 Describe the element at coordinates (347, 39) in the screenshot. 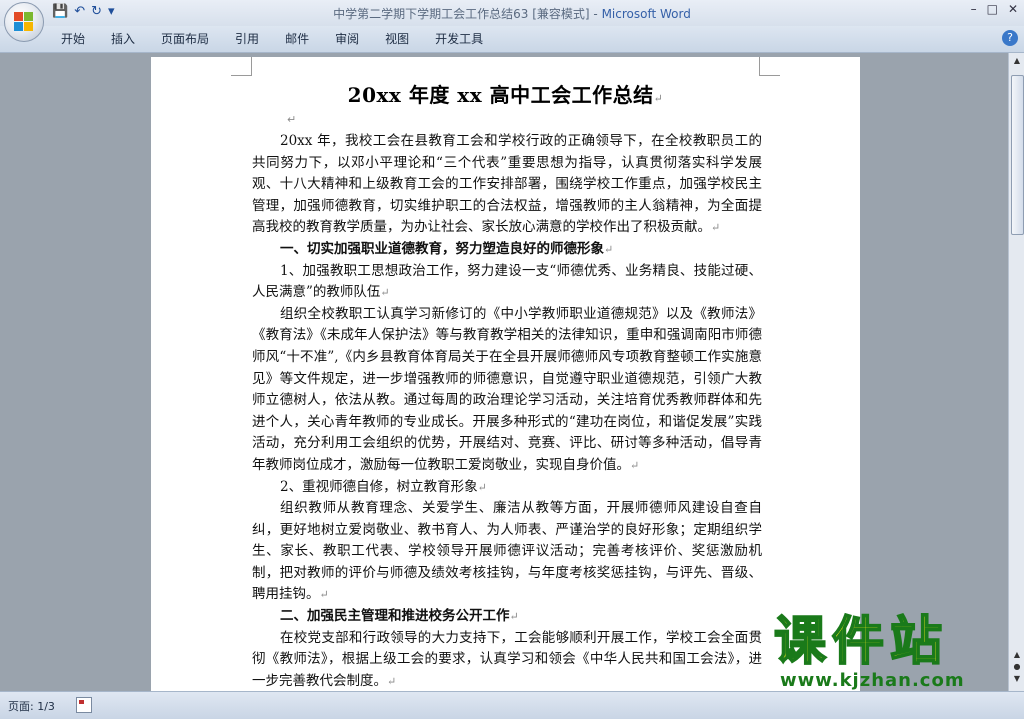

I see `tab-review: 审阅` at that location.